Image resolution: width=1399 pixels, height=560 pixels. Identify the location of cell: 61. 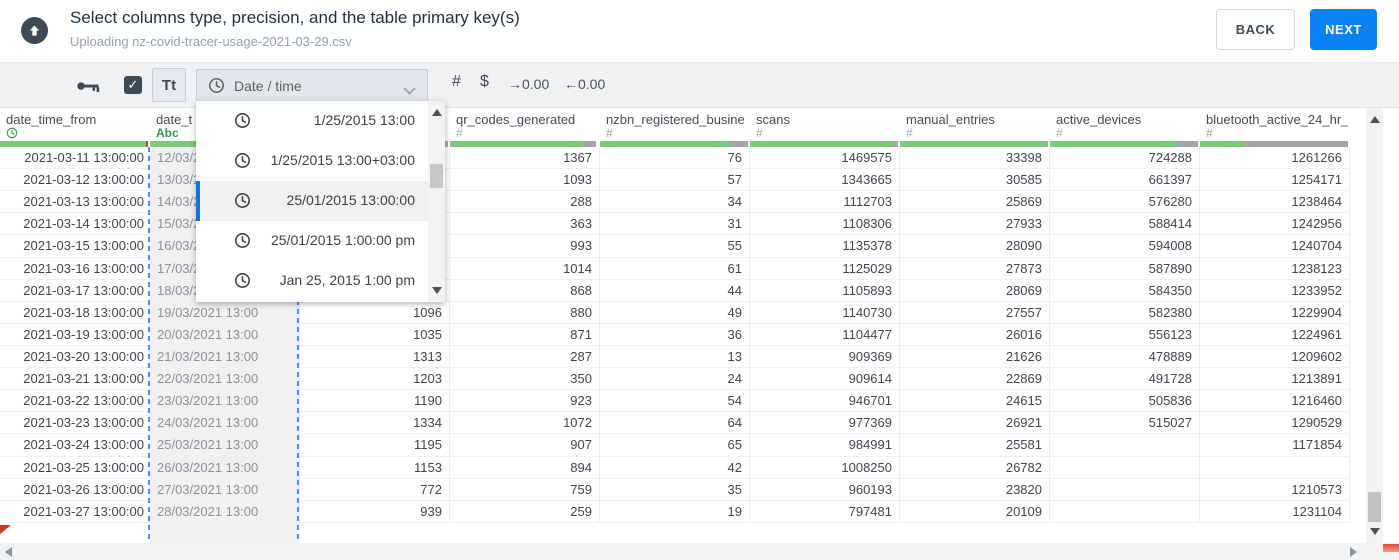
(675, 268).